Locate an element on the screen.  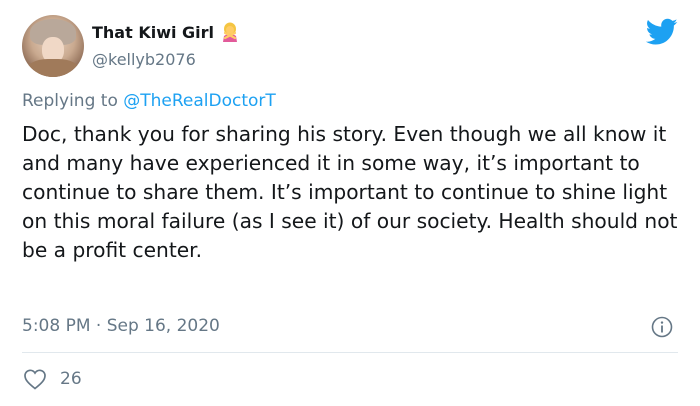
tweet-timestamp: 5:08 PM · Sep 16, 2020 is located at coordinates (121, 326).